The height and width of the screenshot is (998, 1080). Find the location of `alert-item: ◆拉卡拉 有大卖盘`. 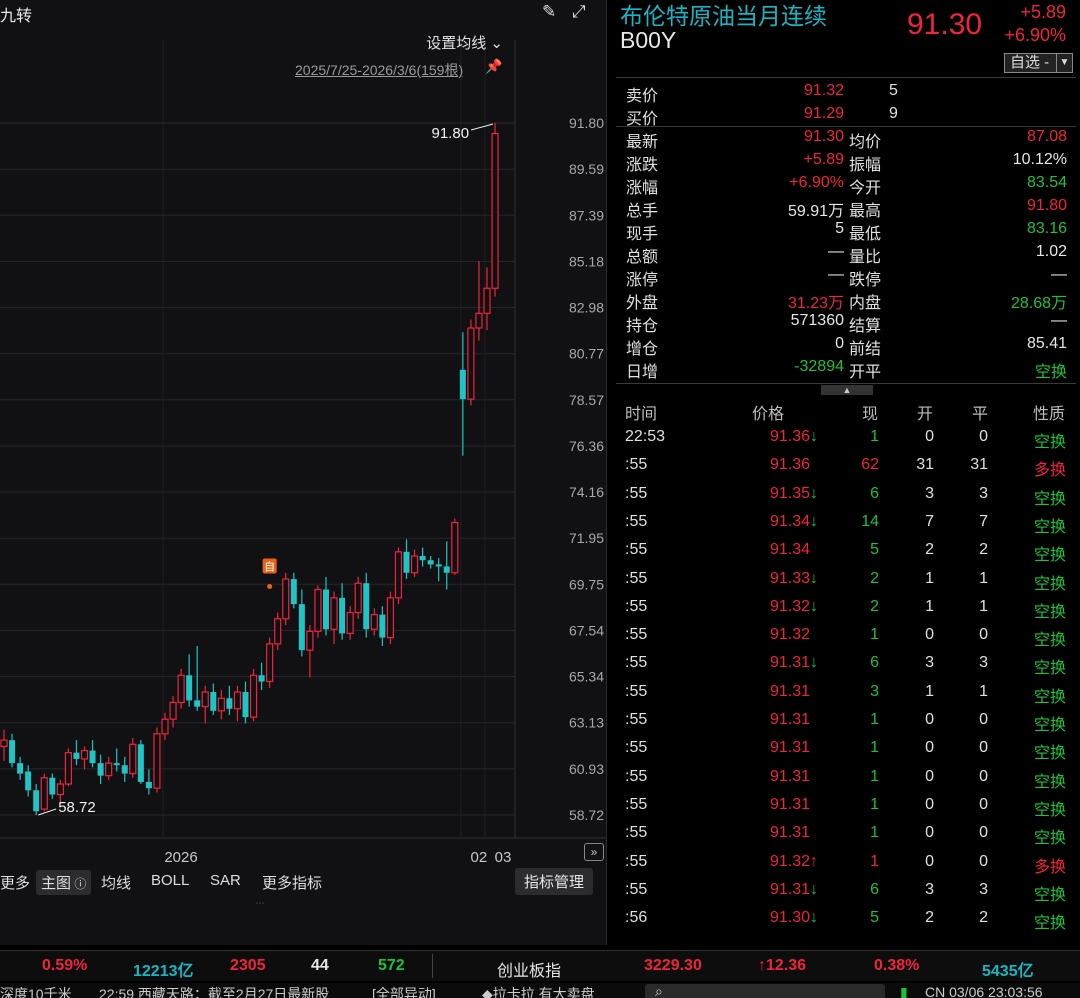

alert-item: ◆拉卡拉 有大卖盘 is located at coordinates (538, 991).